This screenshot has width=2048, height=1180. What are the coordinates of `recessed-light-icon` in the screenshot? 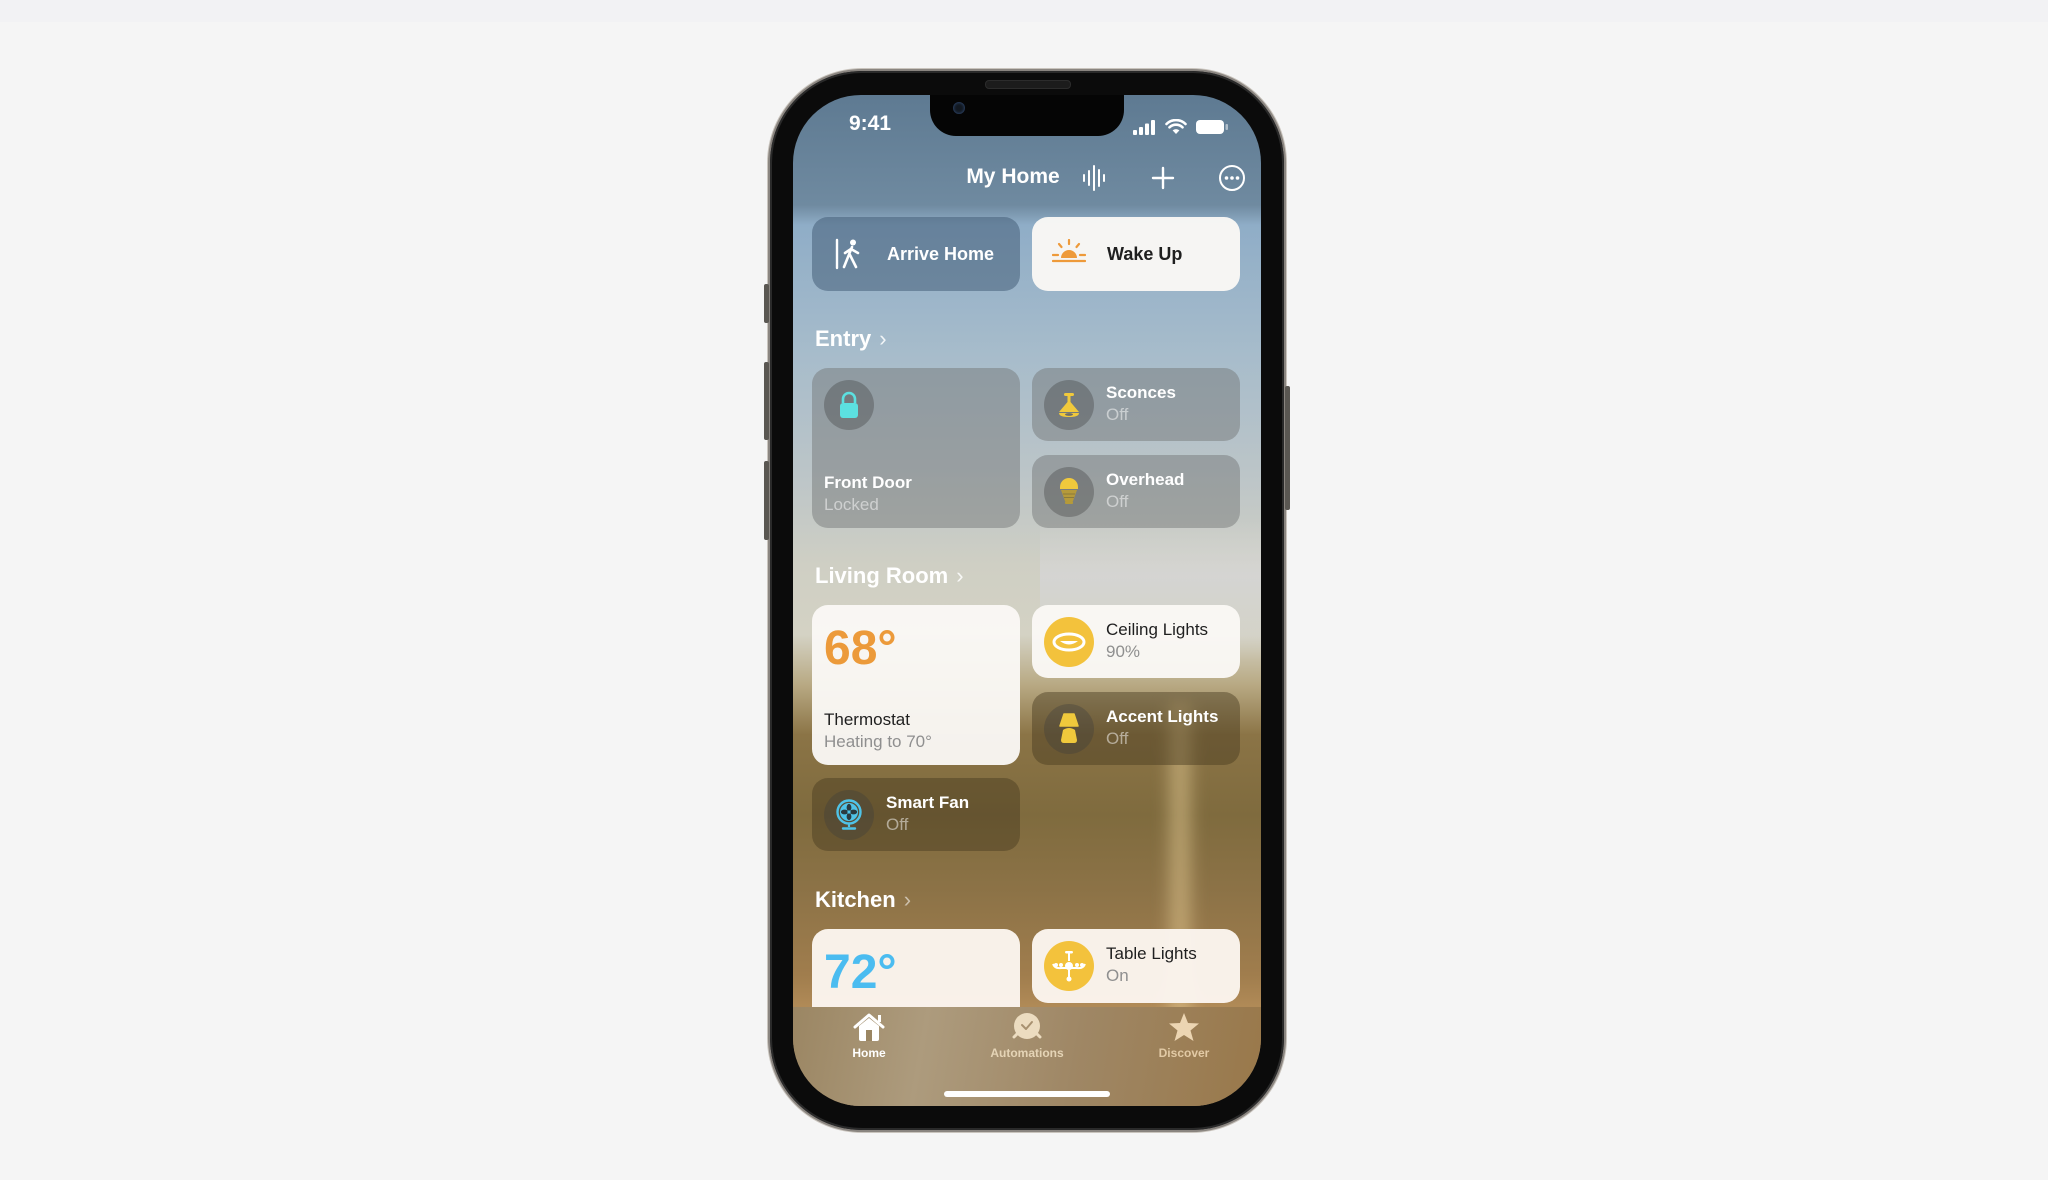 It's located at (1069, 642).